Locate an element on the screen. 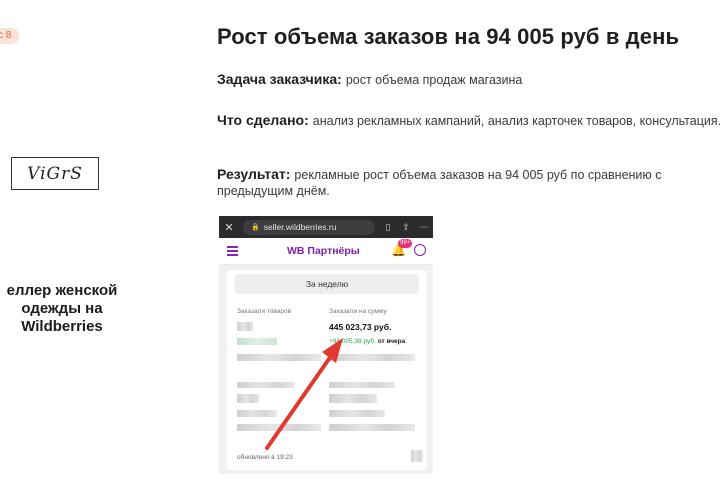  annotation-arrow is located at coordinates (304, 394).